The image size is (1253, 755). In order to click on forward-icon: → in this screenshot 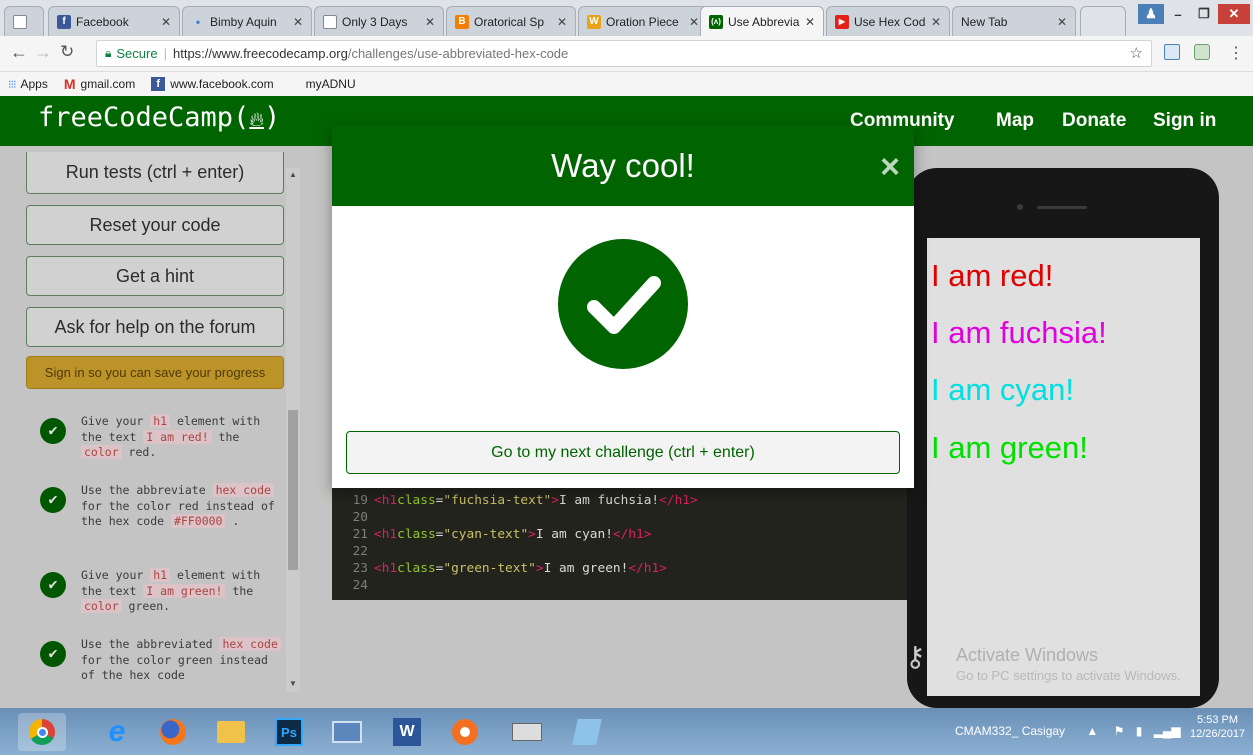, I will do `click(43, 52)`.